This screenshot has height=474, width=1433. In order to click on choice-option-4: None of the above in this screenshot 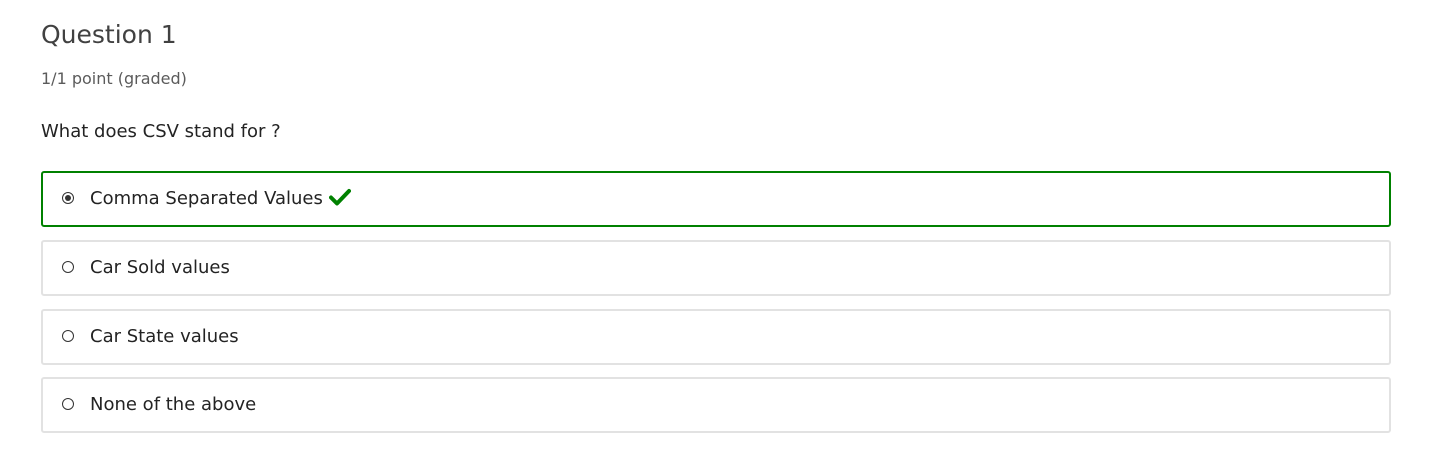, I will do `click(716, 405)`.